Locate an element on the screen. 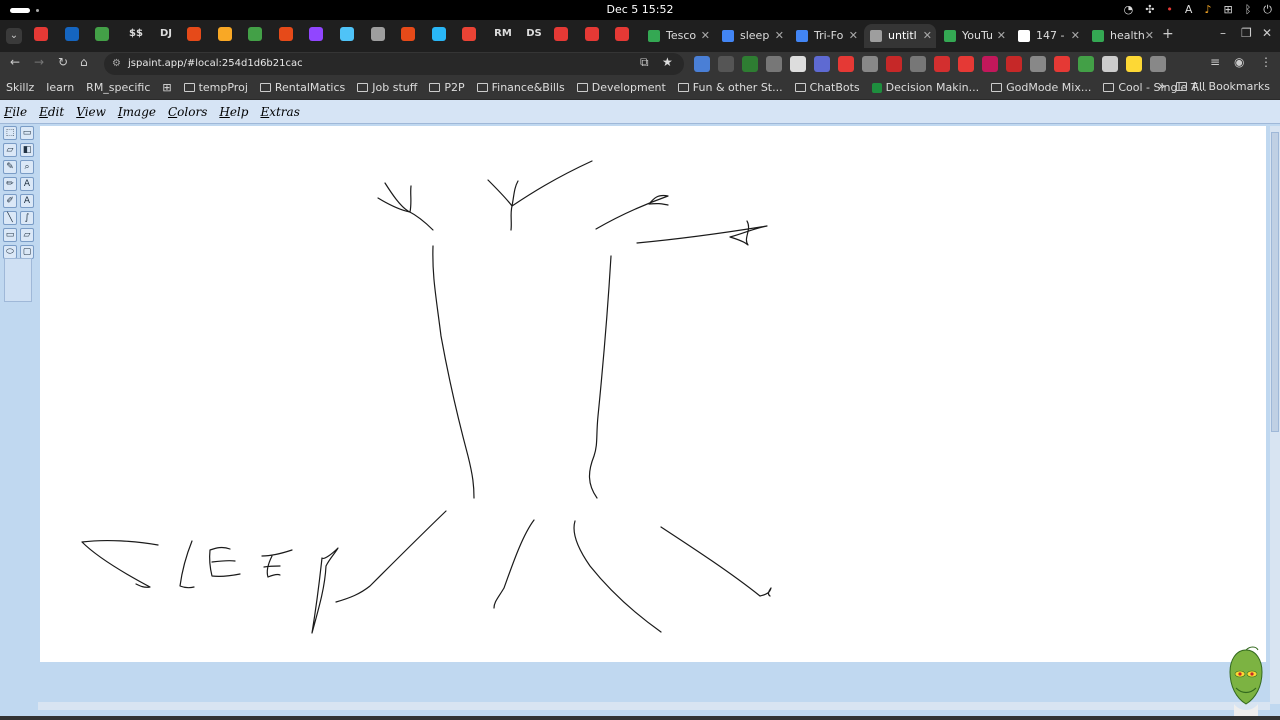 Image resolution: width=1280 pixels, height=720 pixels. input-method-icon: A is located at coordinates (1189, 10).